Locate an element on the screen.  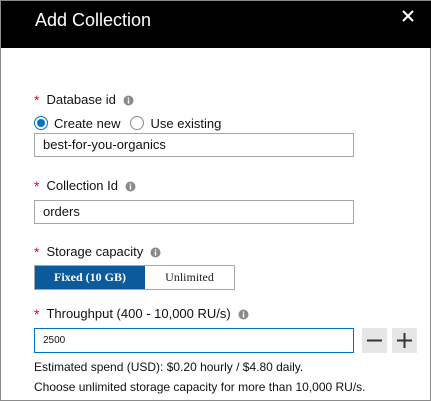
close-button is located at coordinates (408, 17).